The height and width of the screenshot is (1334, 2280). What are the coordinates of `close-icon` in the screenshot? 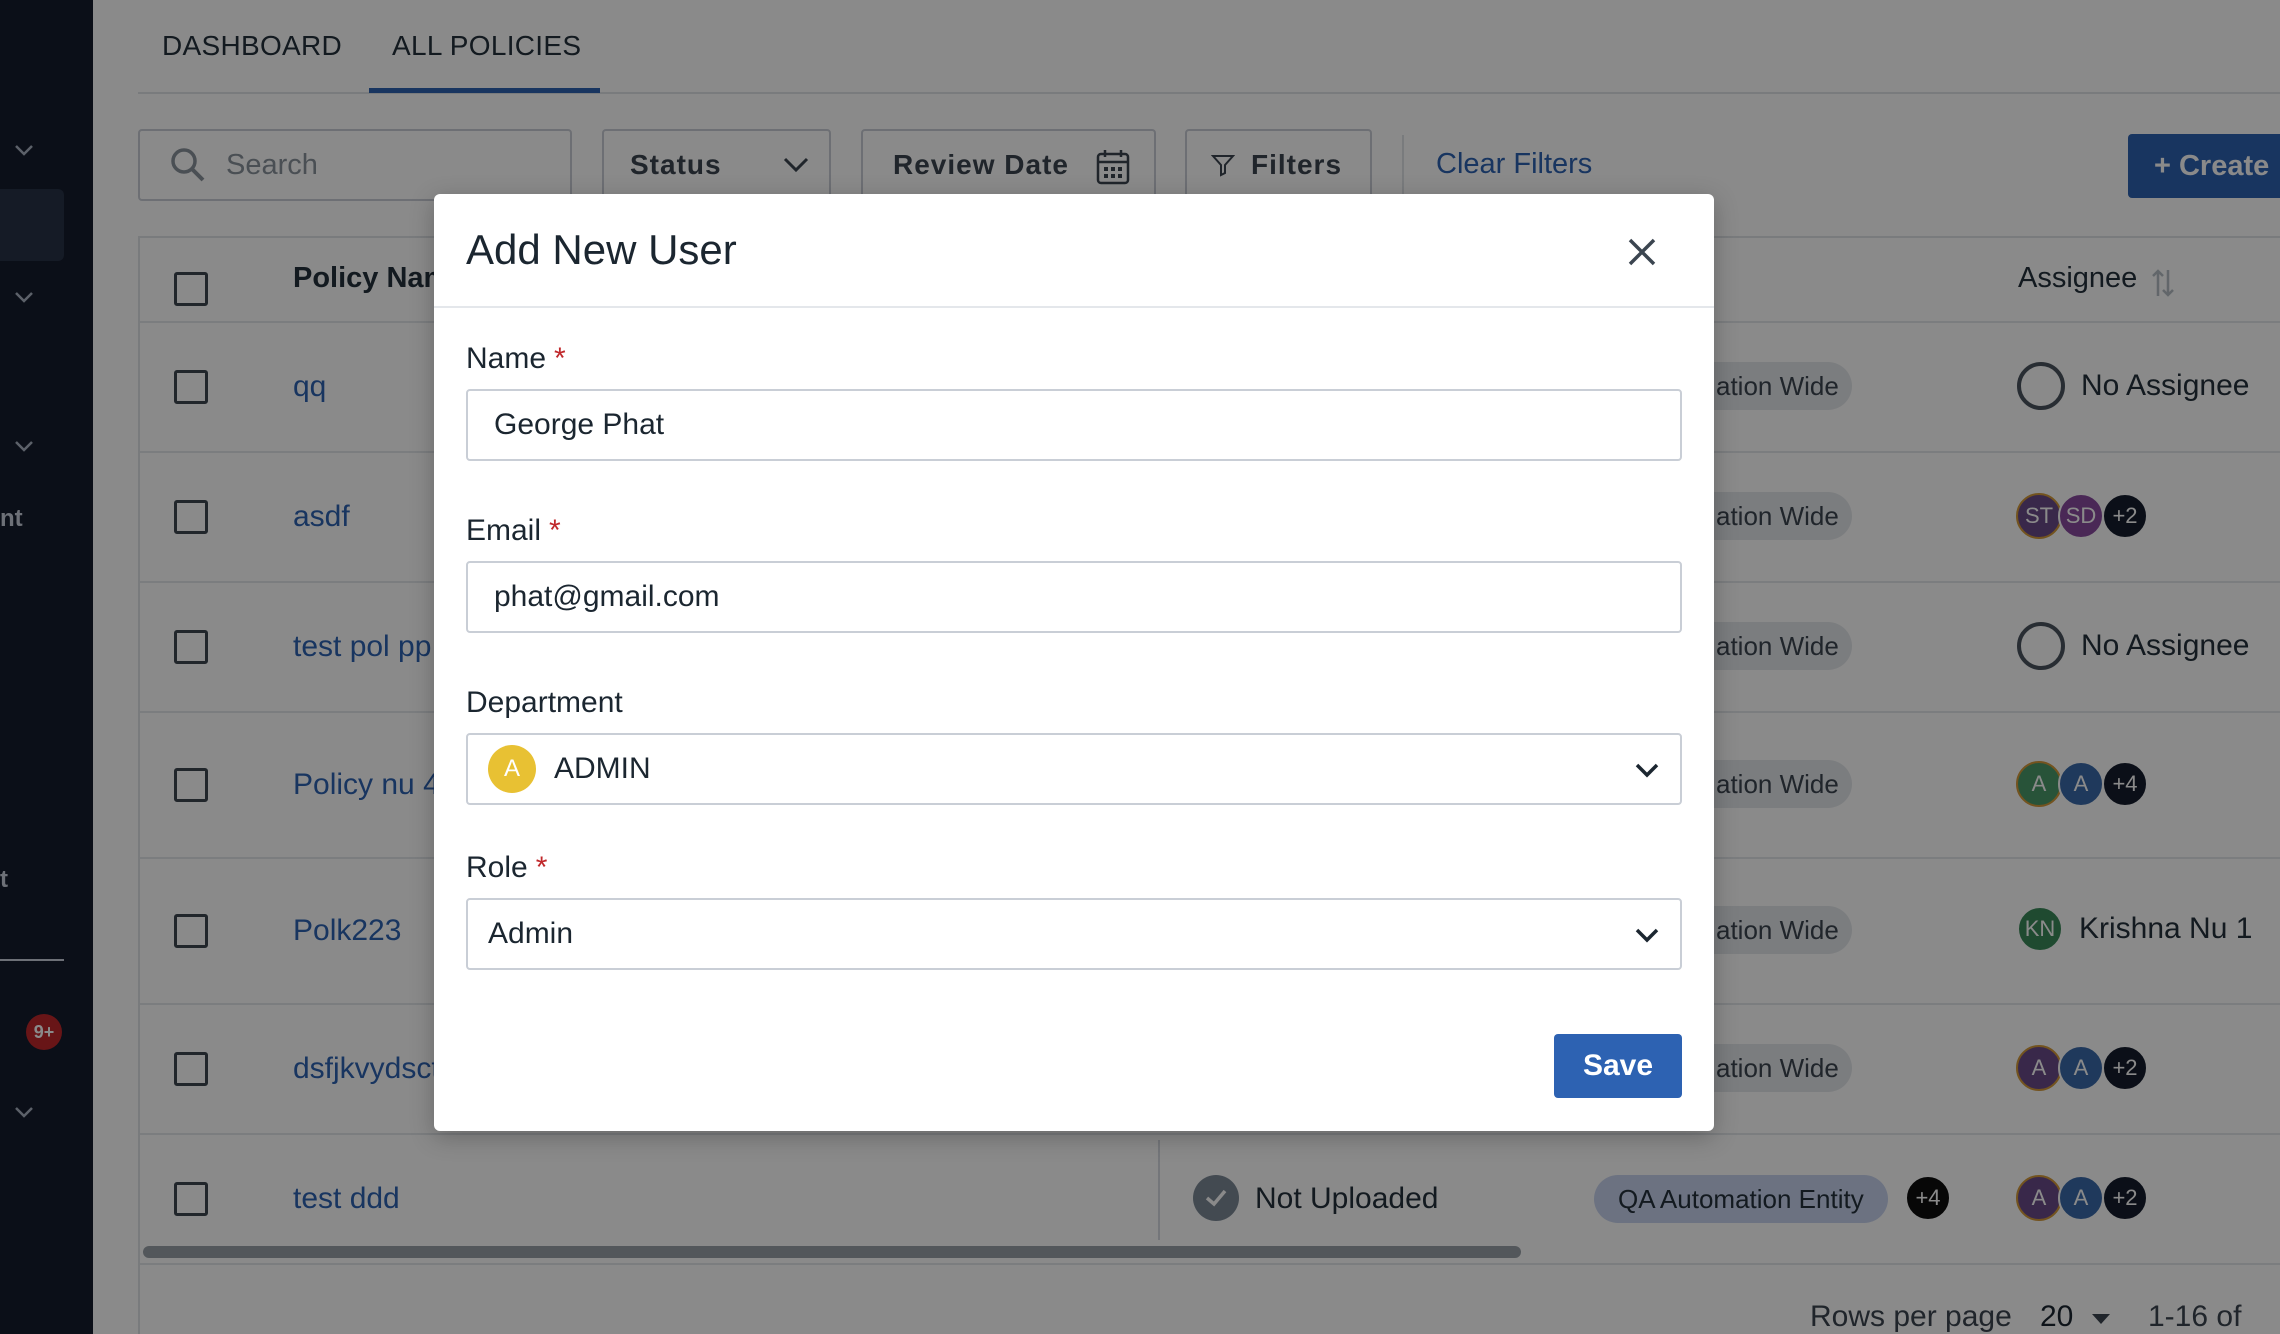 It's located at (1642, 252).